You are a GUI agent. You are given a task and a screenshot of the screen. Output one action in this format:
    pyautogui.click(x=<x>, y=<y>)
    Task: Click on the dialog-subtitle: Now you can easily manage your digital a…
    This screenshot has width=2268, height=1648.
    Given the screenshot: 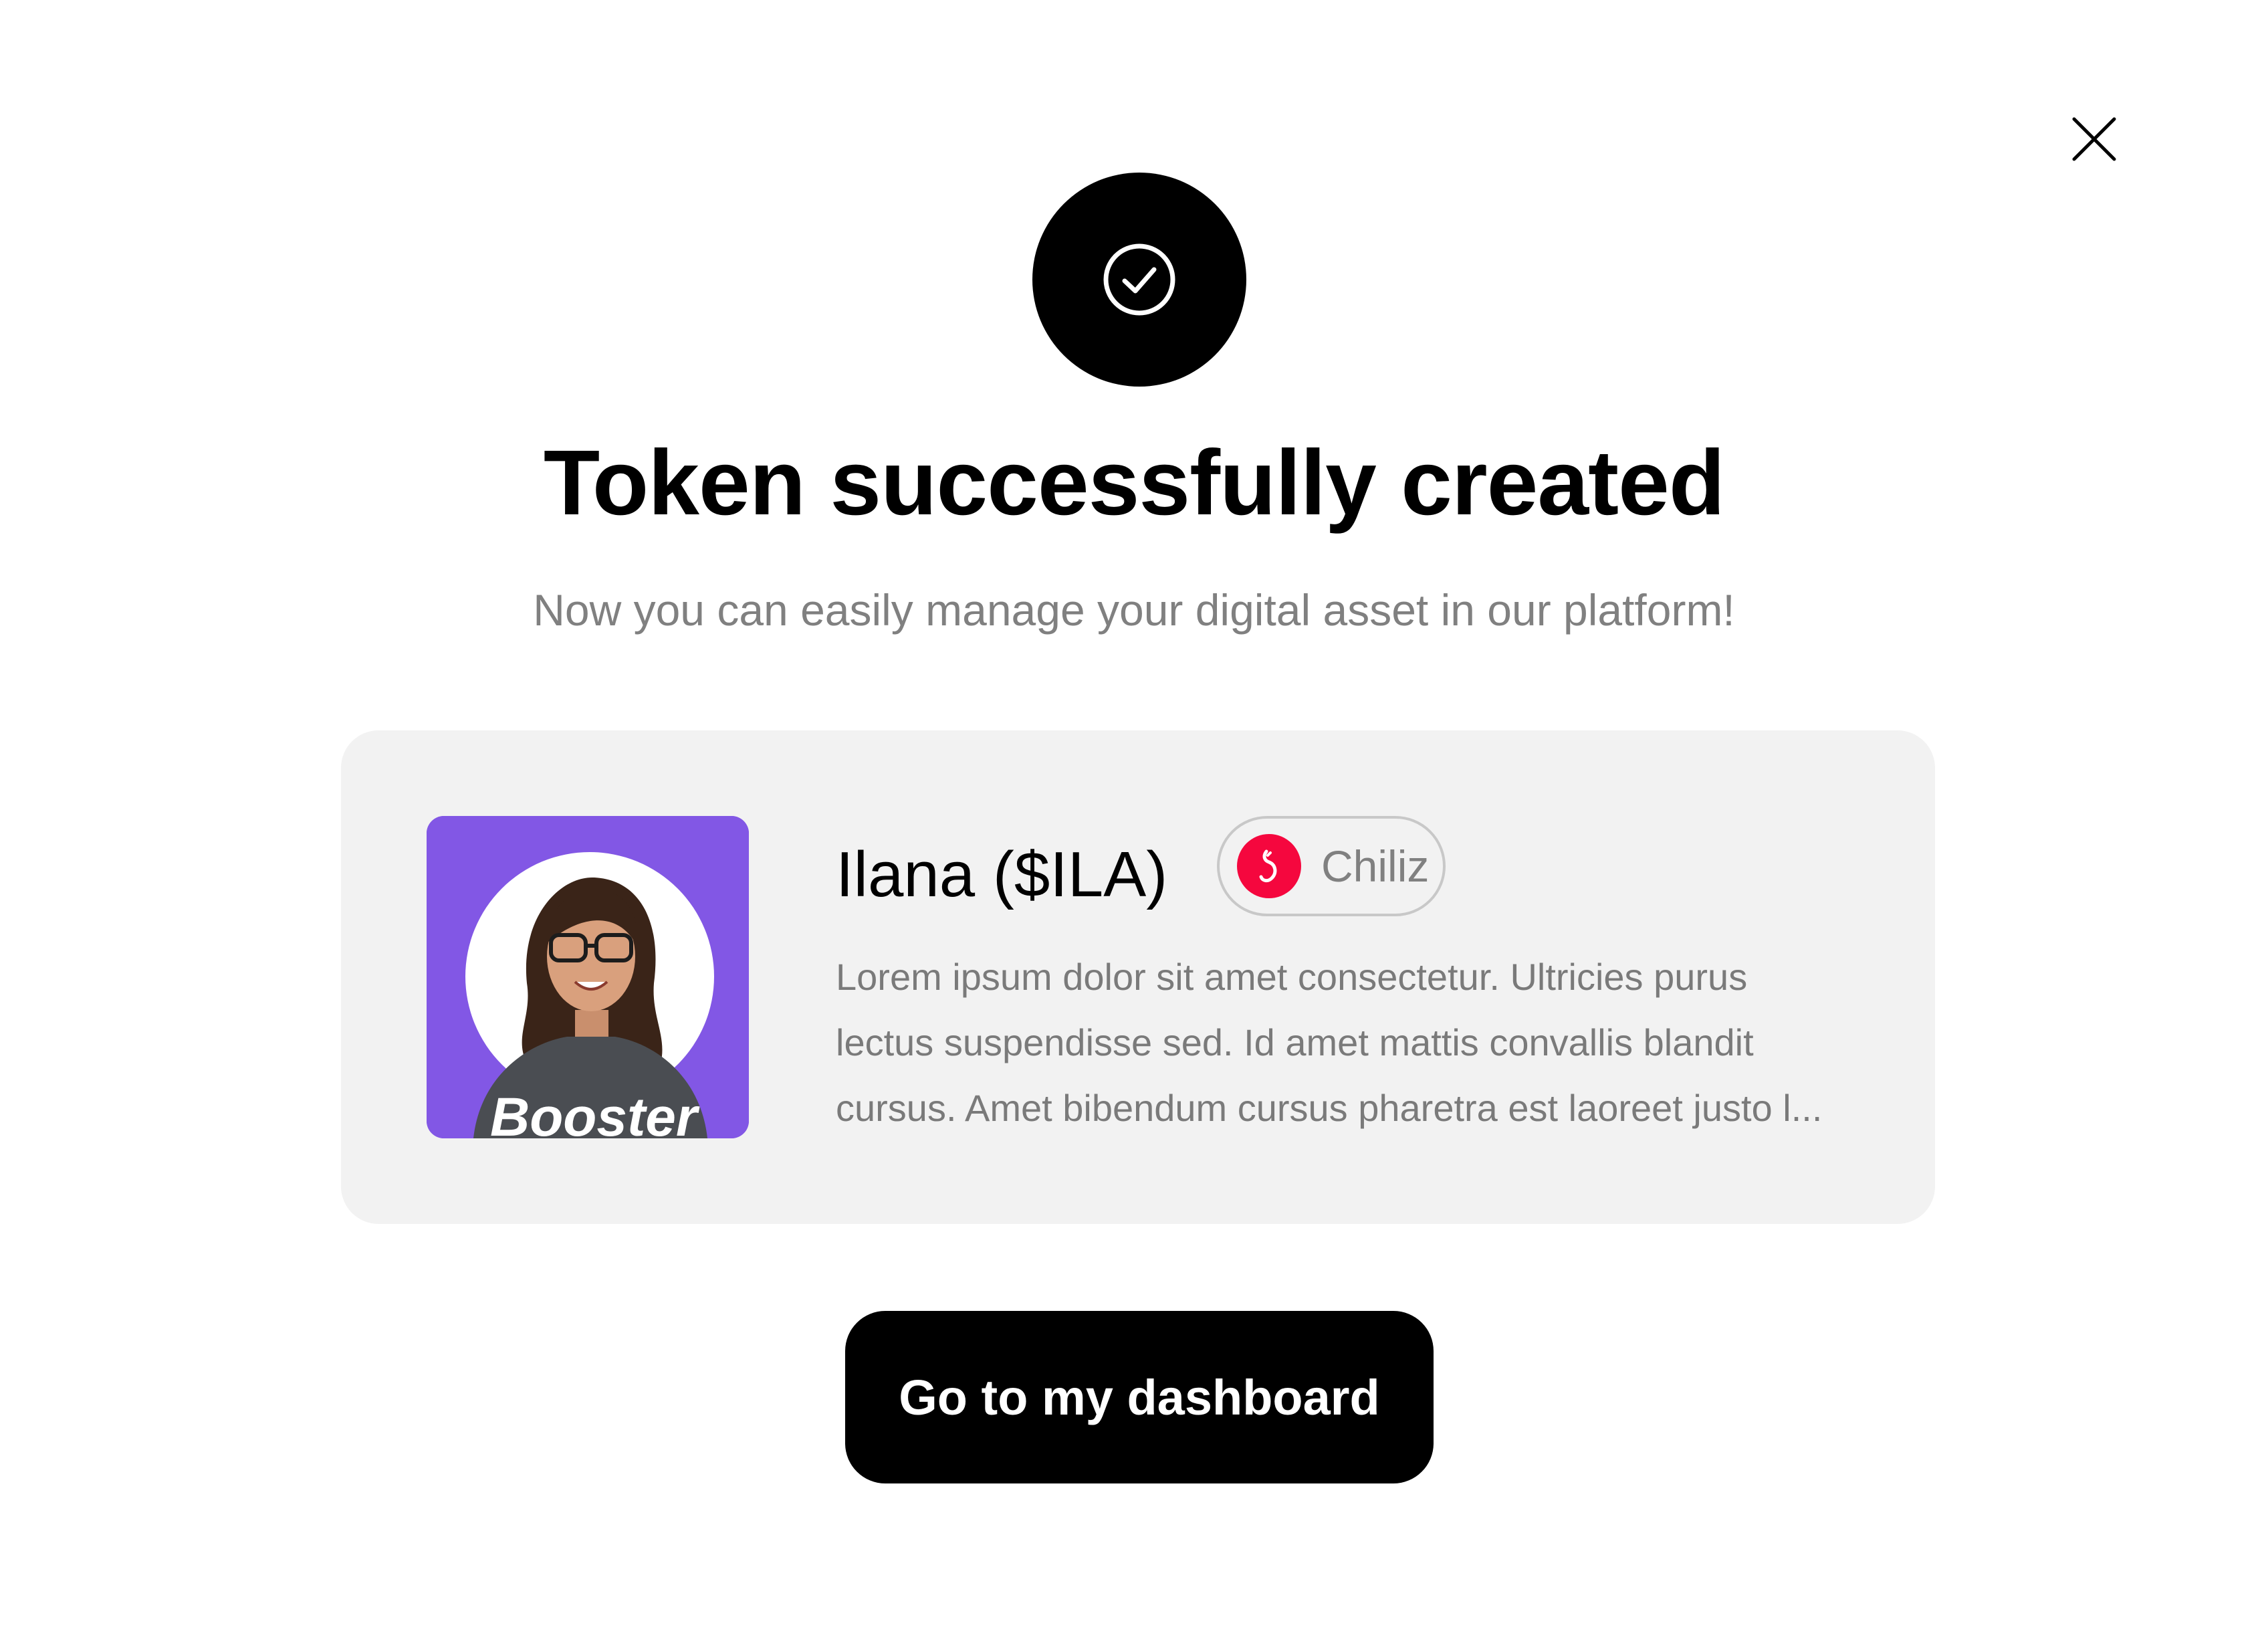 What is the action you would take?
    pyautogui.click(x=1134, y=610)
    